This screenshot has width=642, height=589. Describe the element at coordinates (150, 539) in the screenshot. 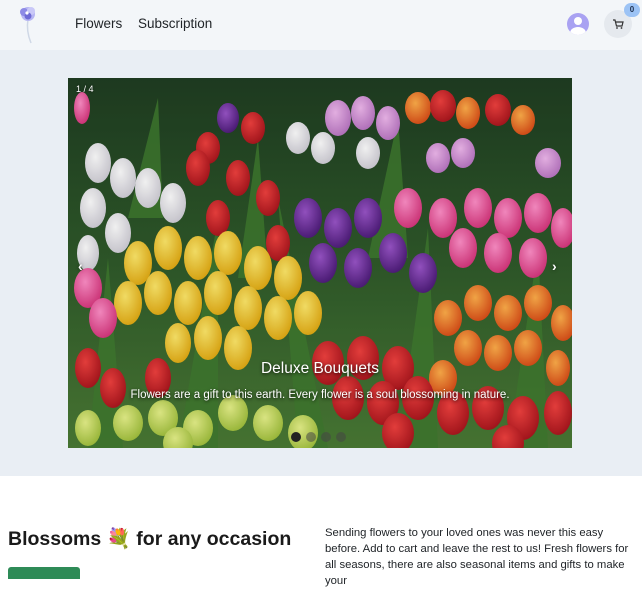

I see `section-headline: Blossoms 💐 for any occasion` at that location.